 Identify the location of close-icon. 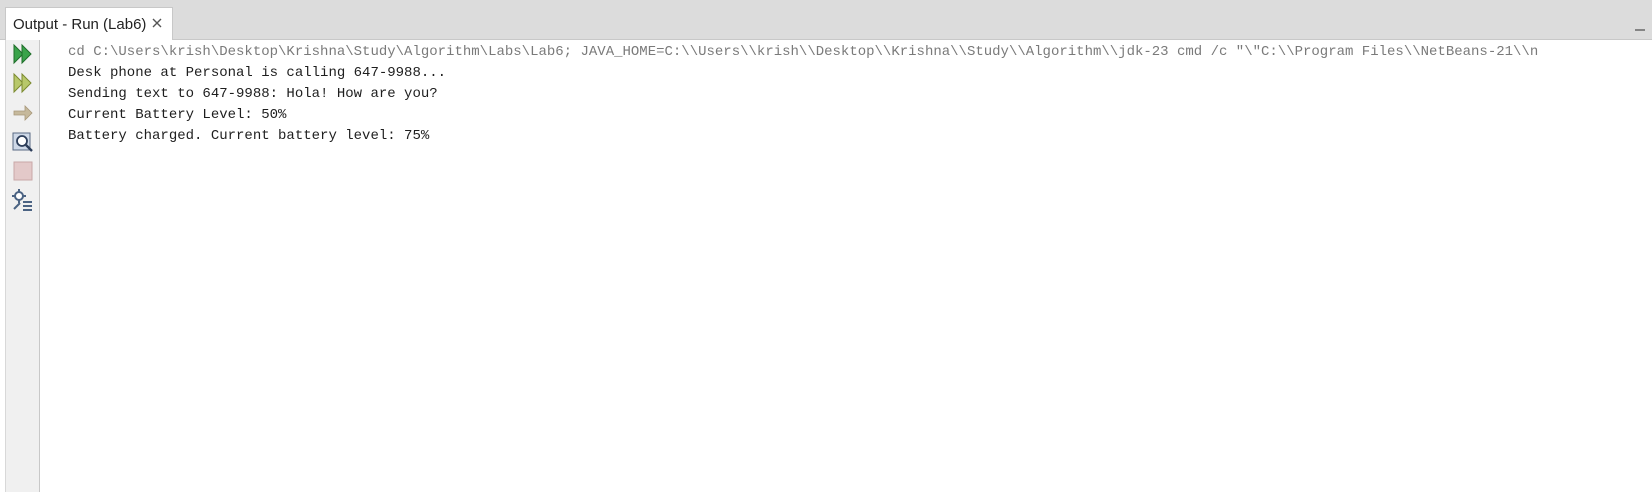
(157, 23).